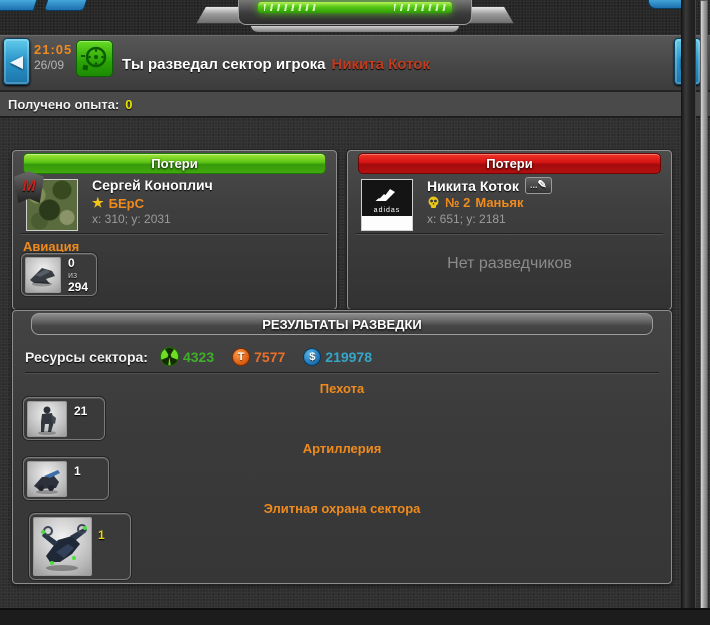 The height and width of the screenshot is (625, 710). Describe the element at coordinates (77, 471) in the screenshot. I see `artillery-count: 1` at that location.